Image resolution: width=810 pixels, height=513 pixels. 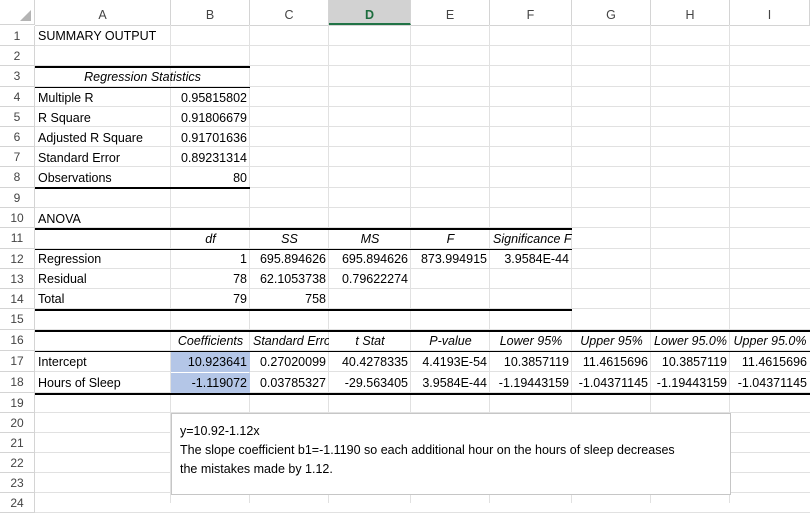 What do you see at coordinates (370, 383) in the screenshot?
I see `coef-cell: -29.563405` at bounding box center [370, 383].